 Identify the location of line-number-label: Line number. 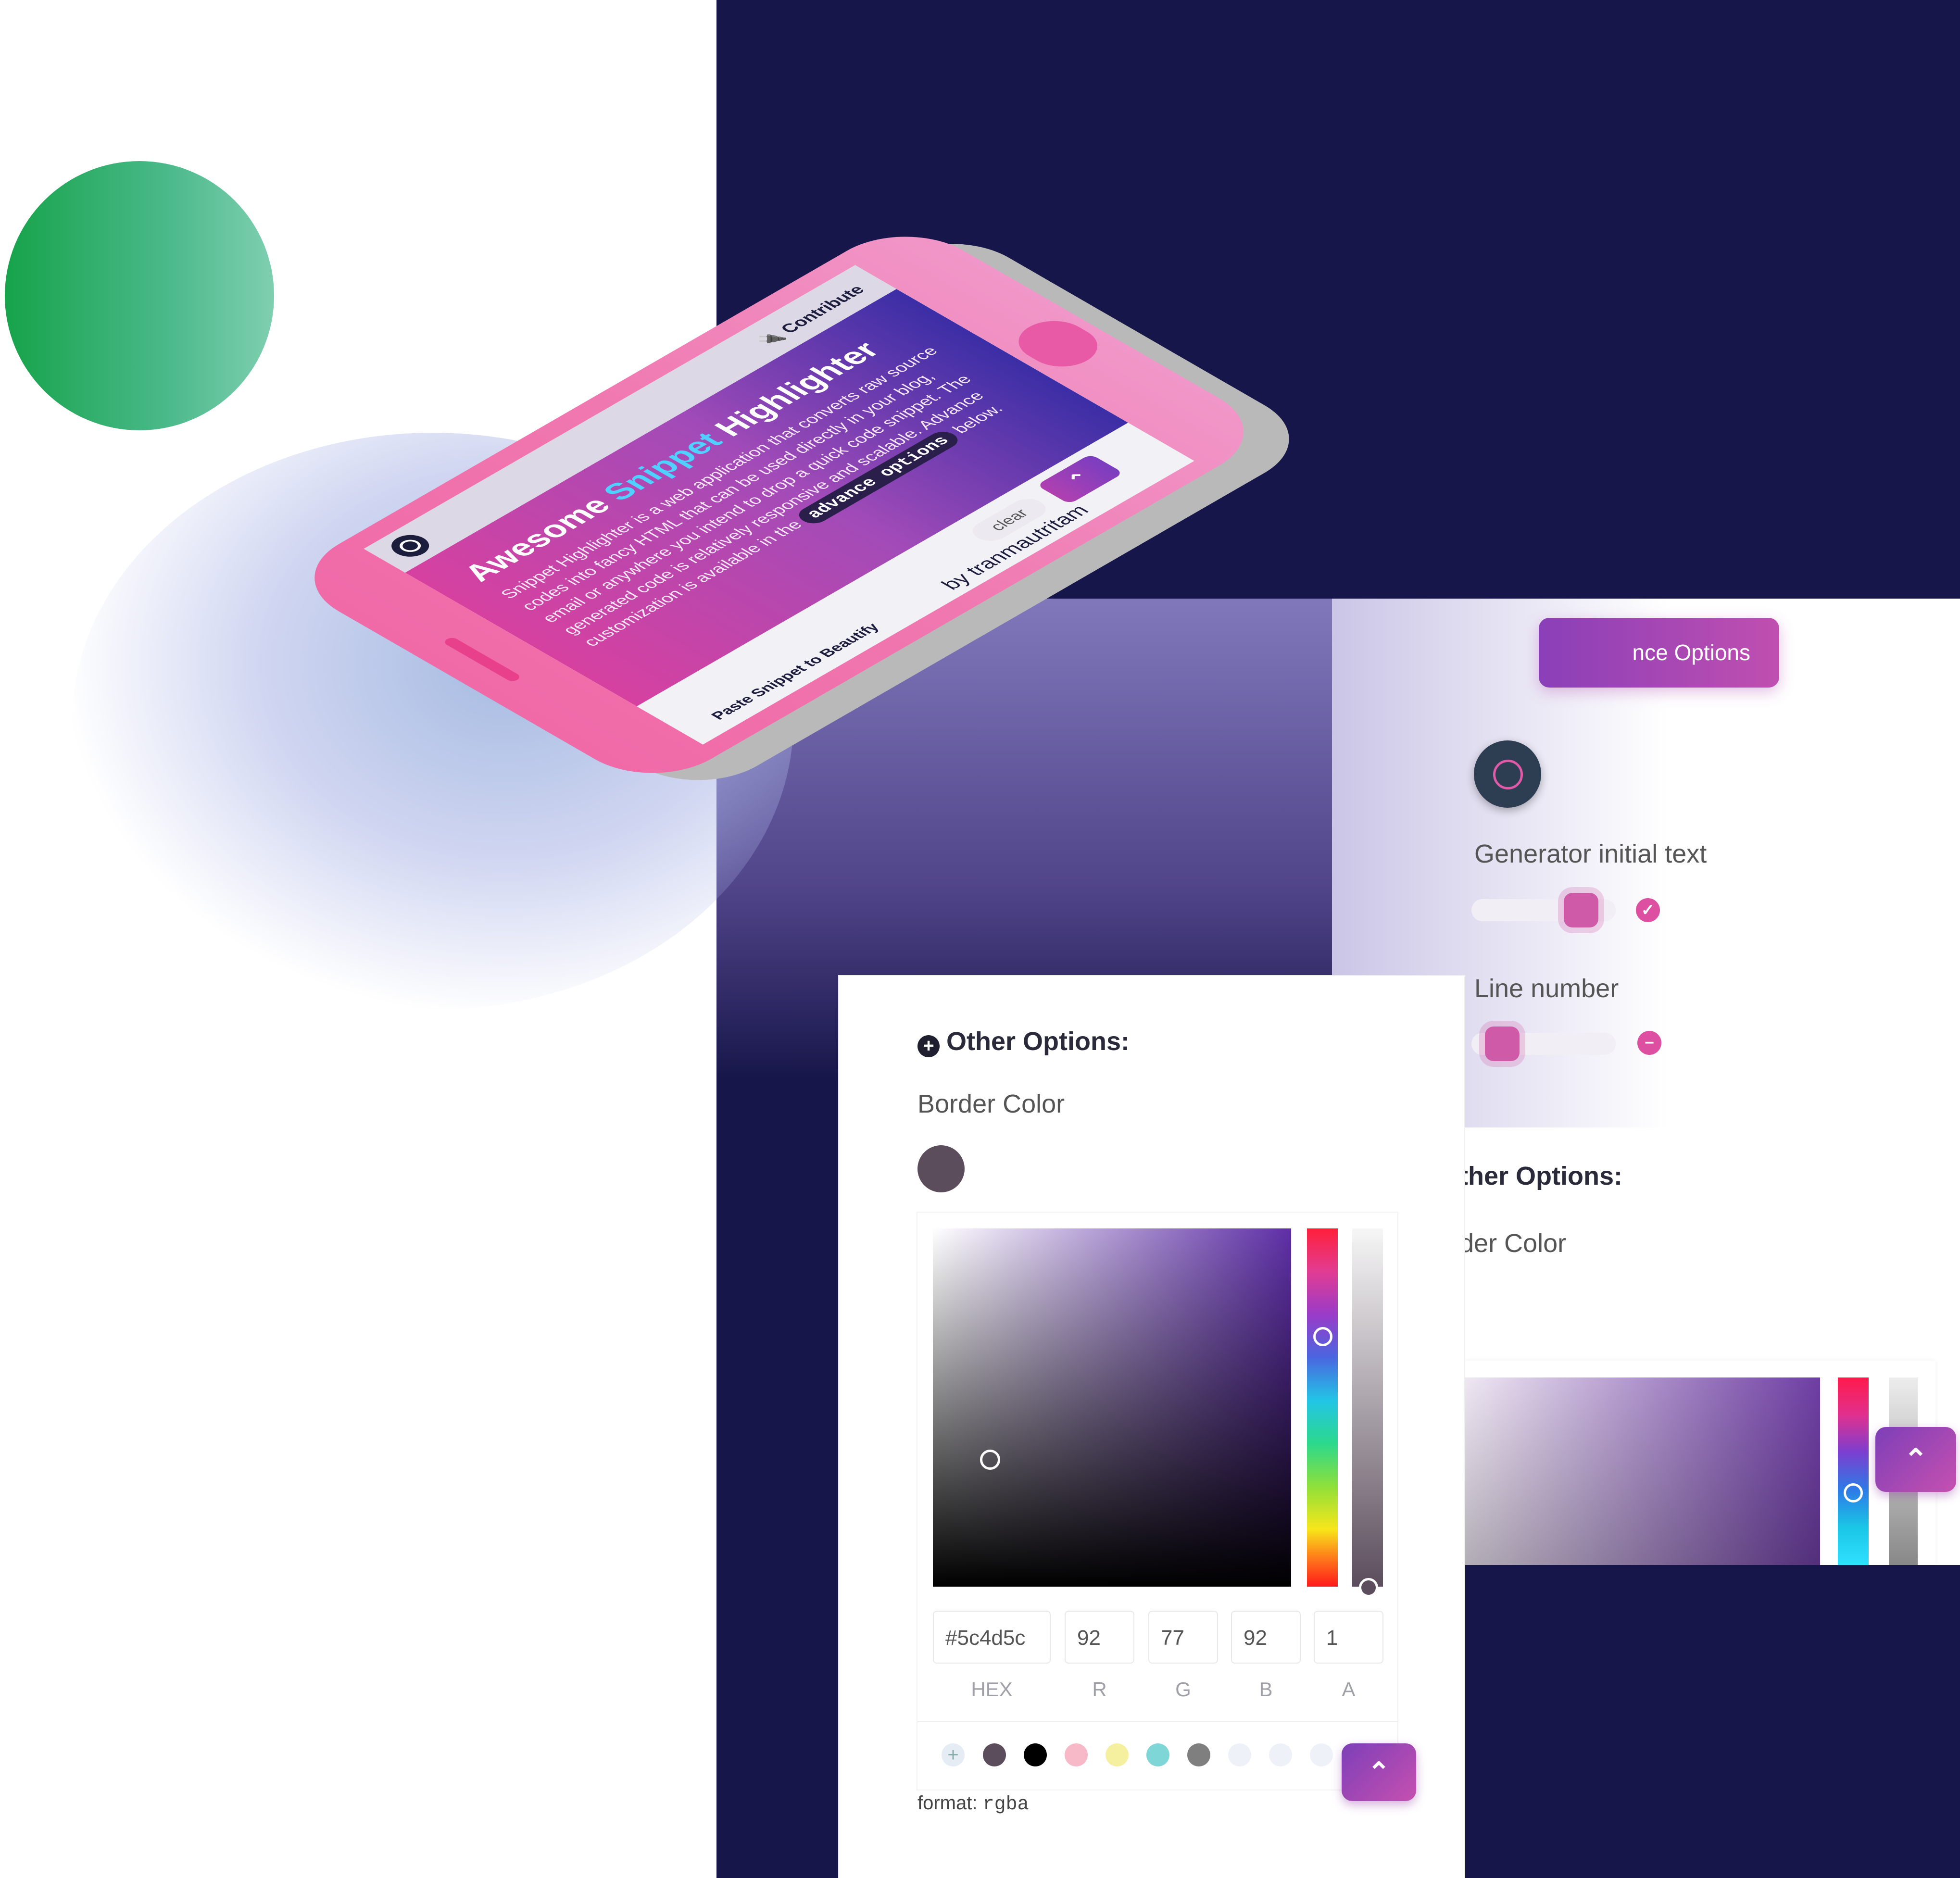
(1546, 988).